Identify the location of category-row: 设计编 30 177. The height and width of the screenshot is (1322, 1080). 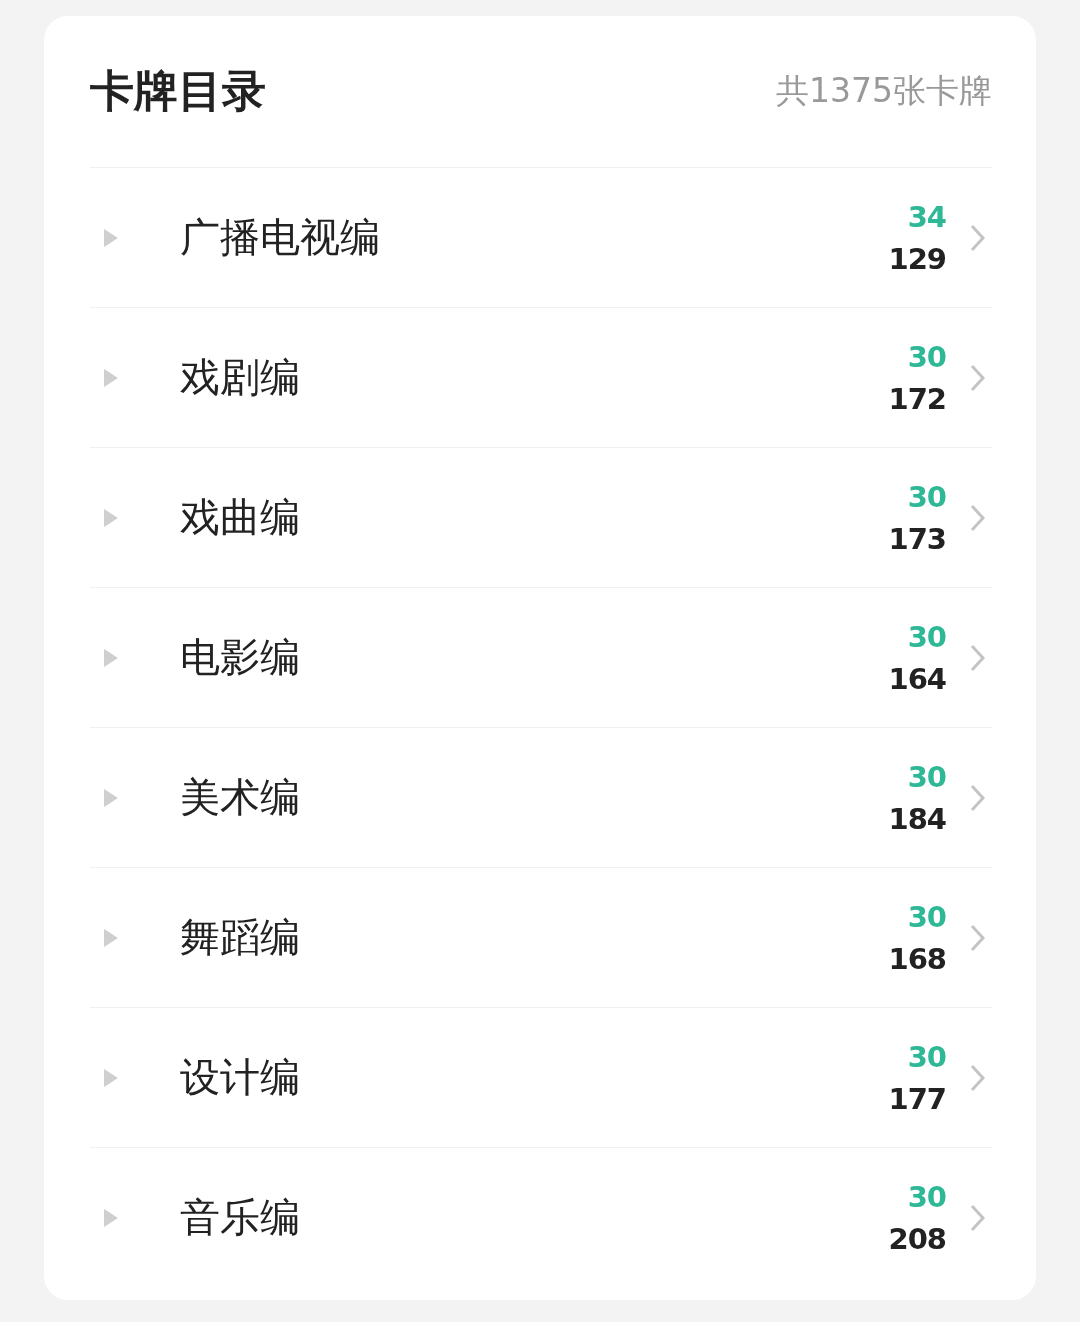
(541, 1078).